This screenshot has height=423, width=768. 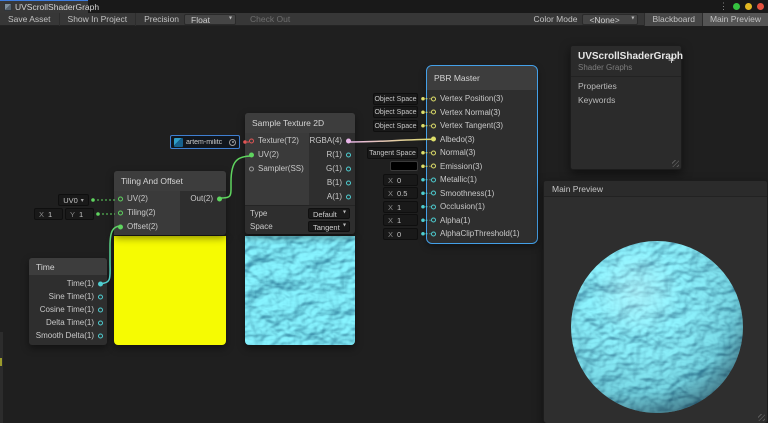 I want to click on blackboard-section-properties: Properties, so click(x=626, y=84).